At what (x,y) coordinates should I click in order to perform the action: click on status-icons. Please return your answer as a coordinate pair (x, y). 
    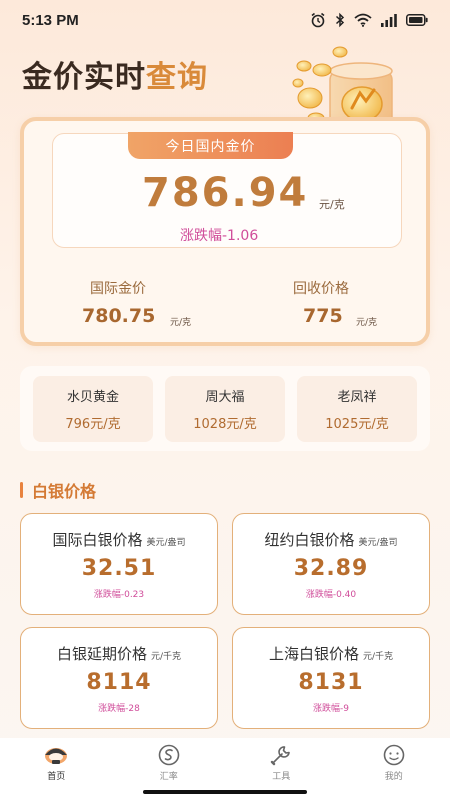
    Looking at the image, I should click on (369, 20).